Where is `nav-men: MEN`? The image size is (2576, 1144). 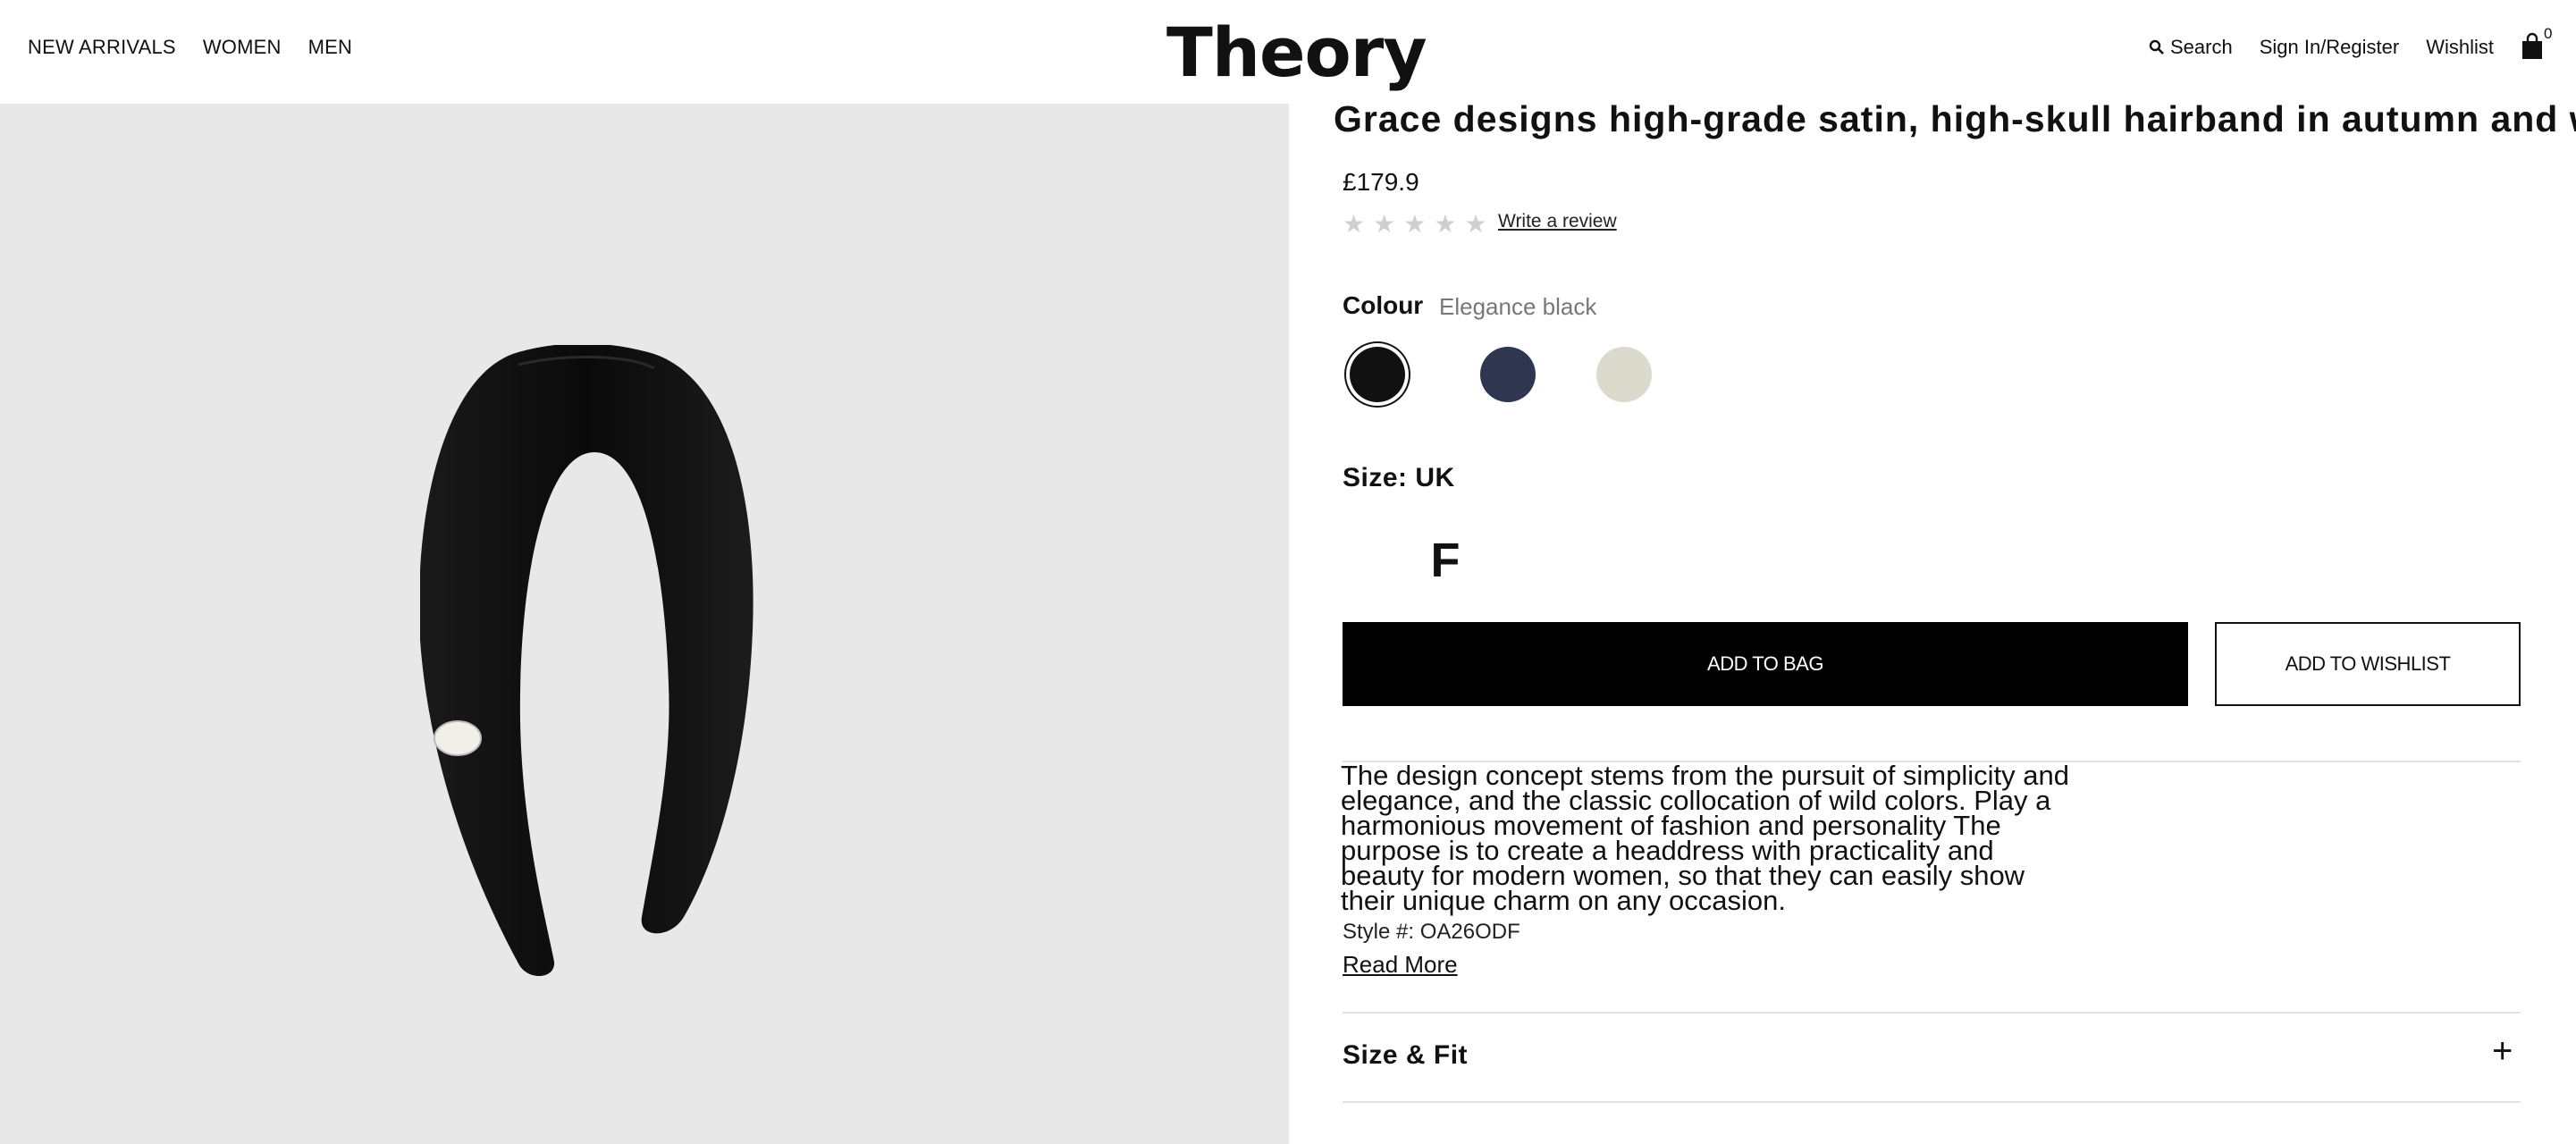
nav-men: MEN is located at coordinates (330, 48).